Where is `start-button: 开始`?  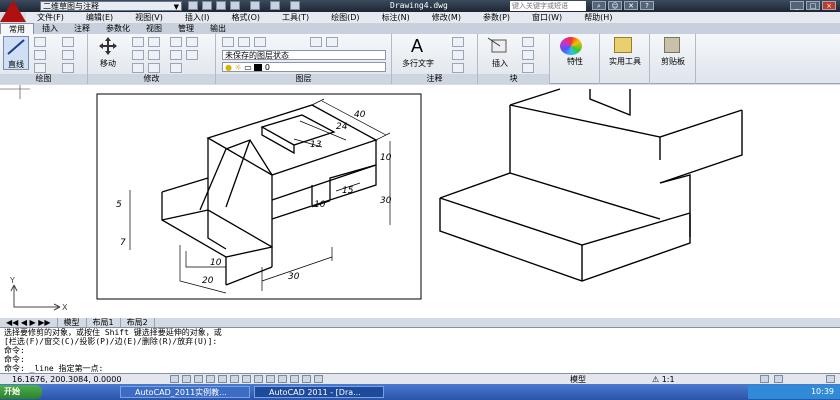
start-button: 开始 is located at coordinates (21, 392).